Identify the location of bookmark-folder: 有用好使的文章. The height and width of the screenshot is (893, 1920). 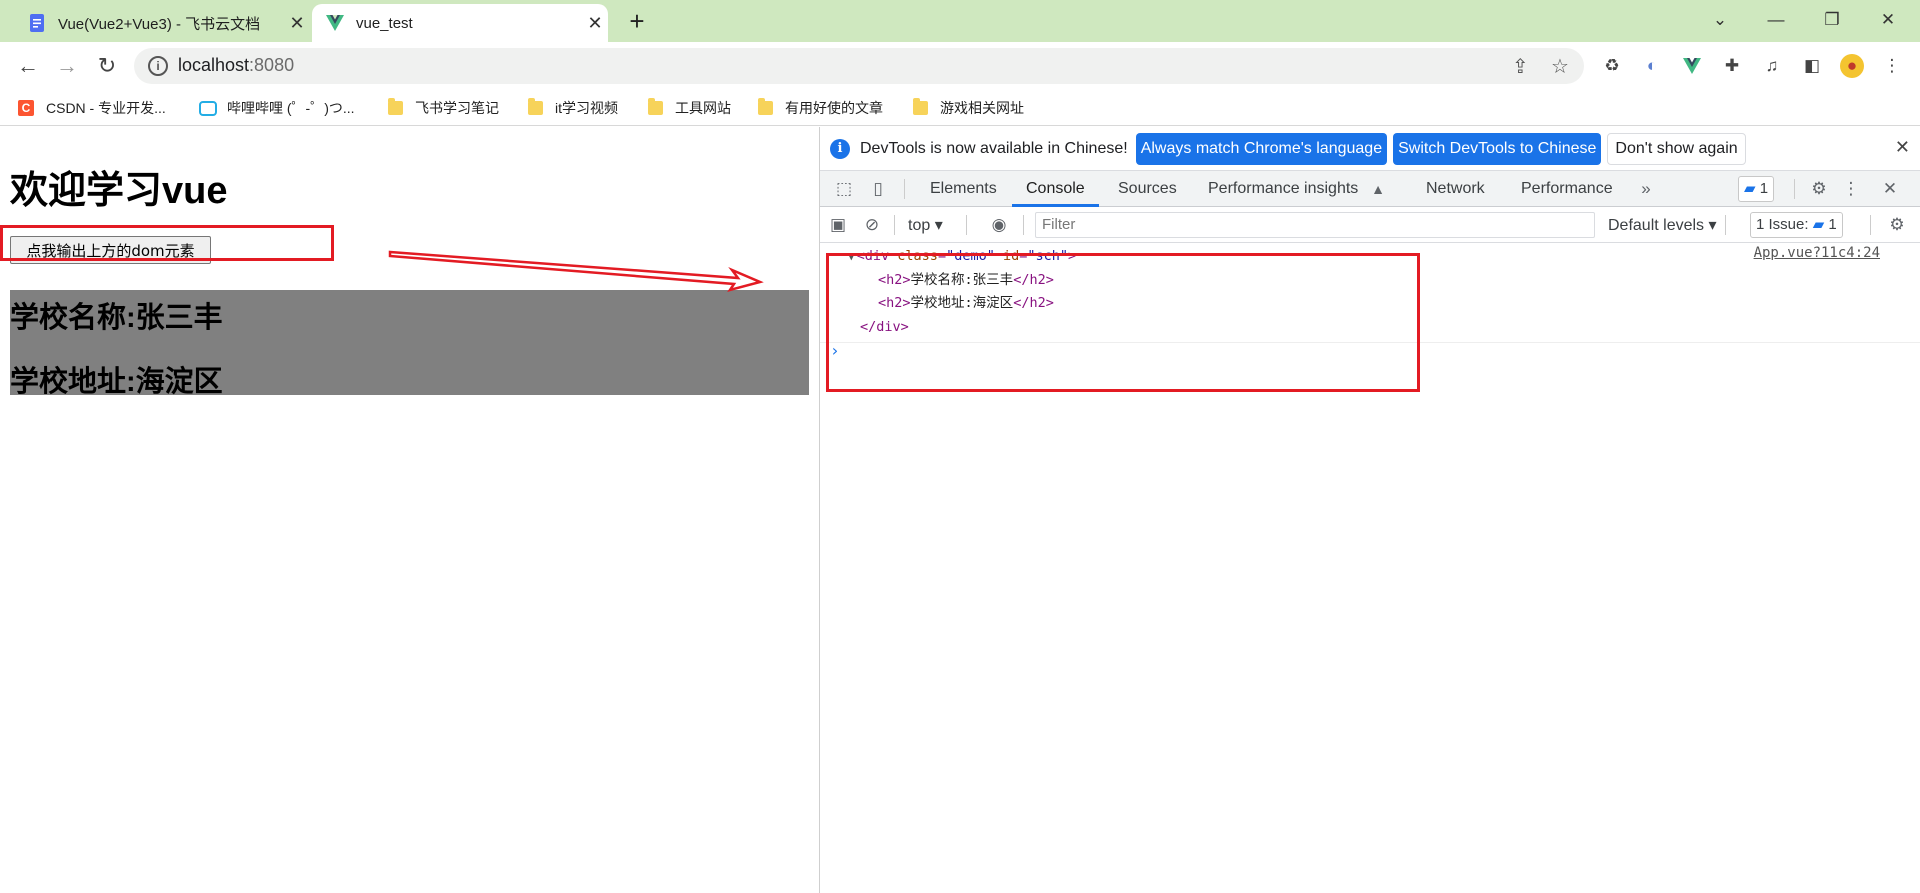
(820, 108).